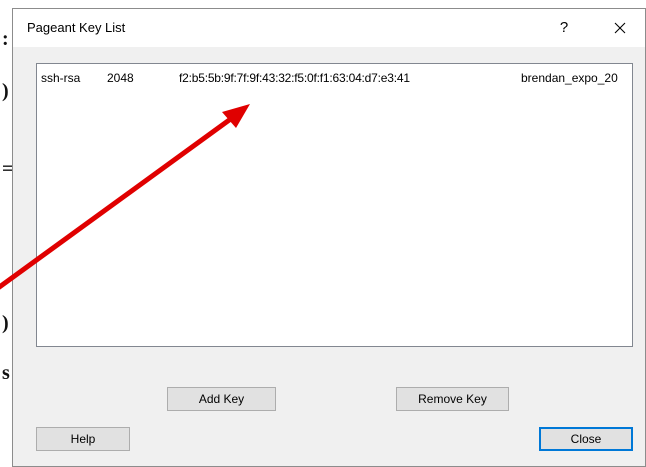  What do you see at coordinates (83, 439) in the screenshot?
I see `help-button: Help` at bounding box center [83, 439].